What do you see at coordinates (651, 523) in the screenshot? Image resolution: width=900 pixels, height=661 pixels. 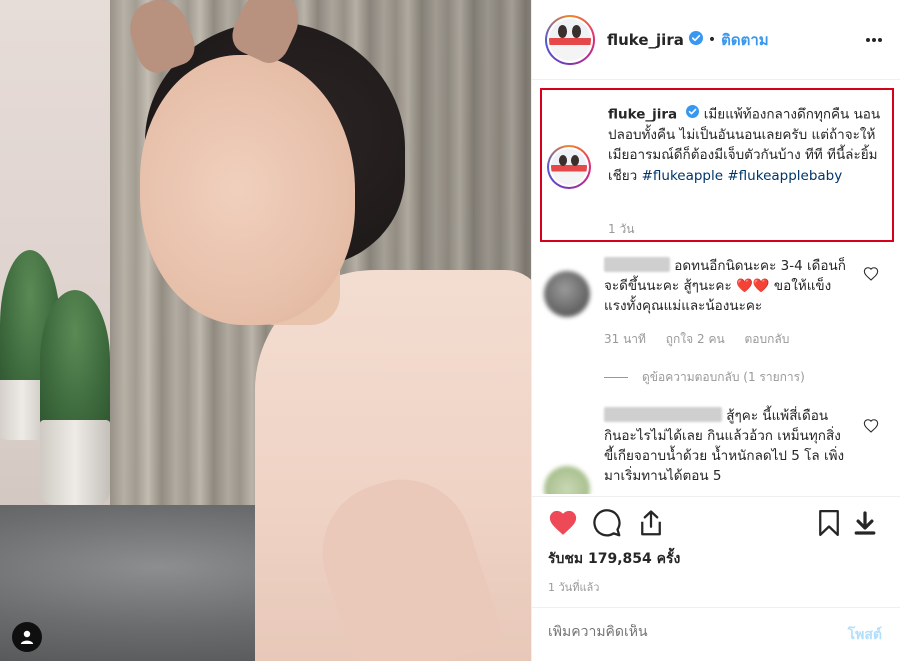 I see `share-upload-icon` at bounding box center [651, 523].